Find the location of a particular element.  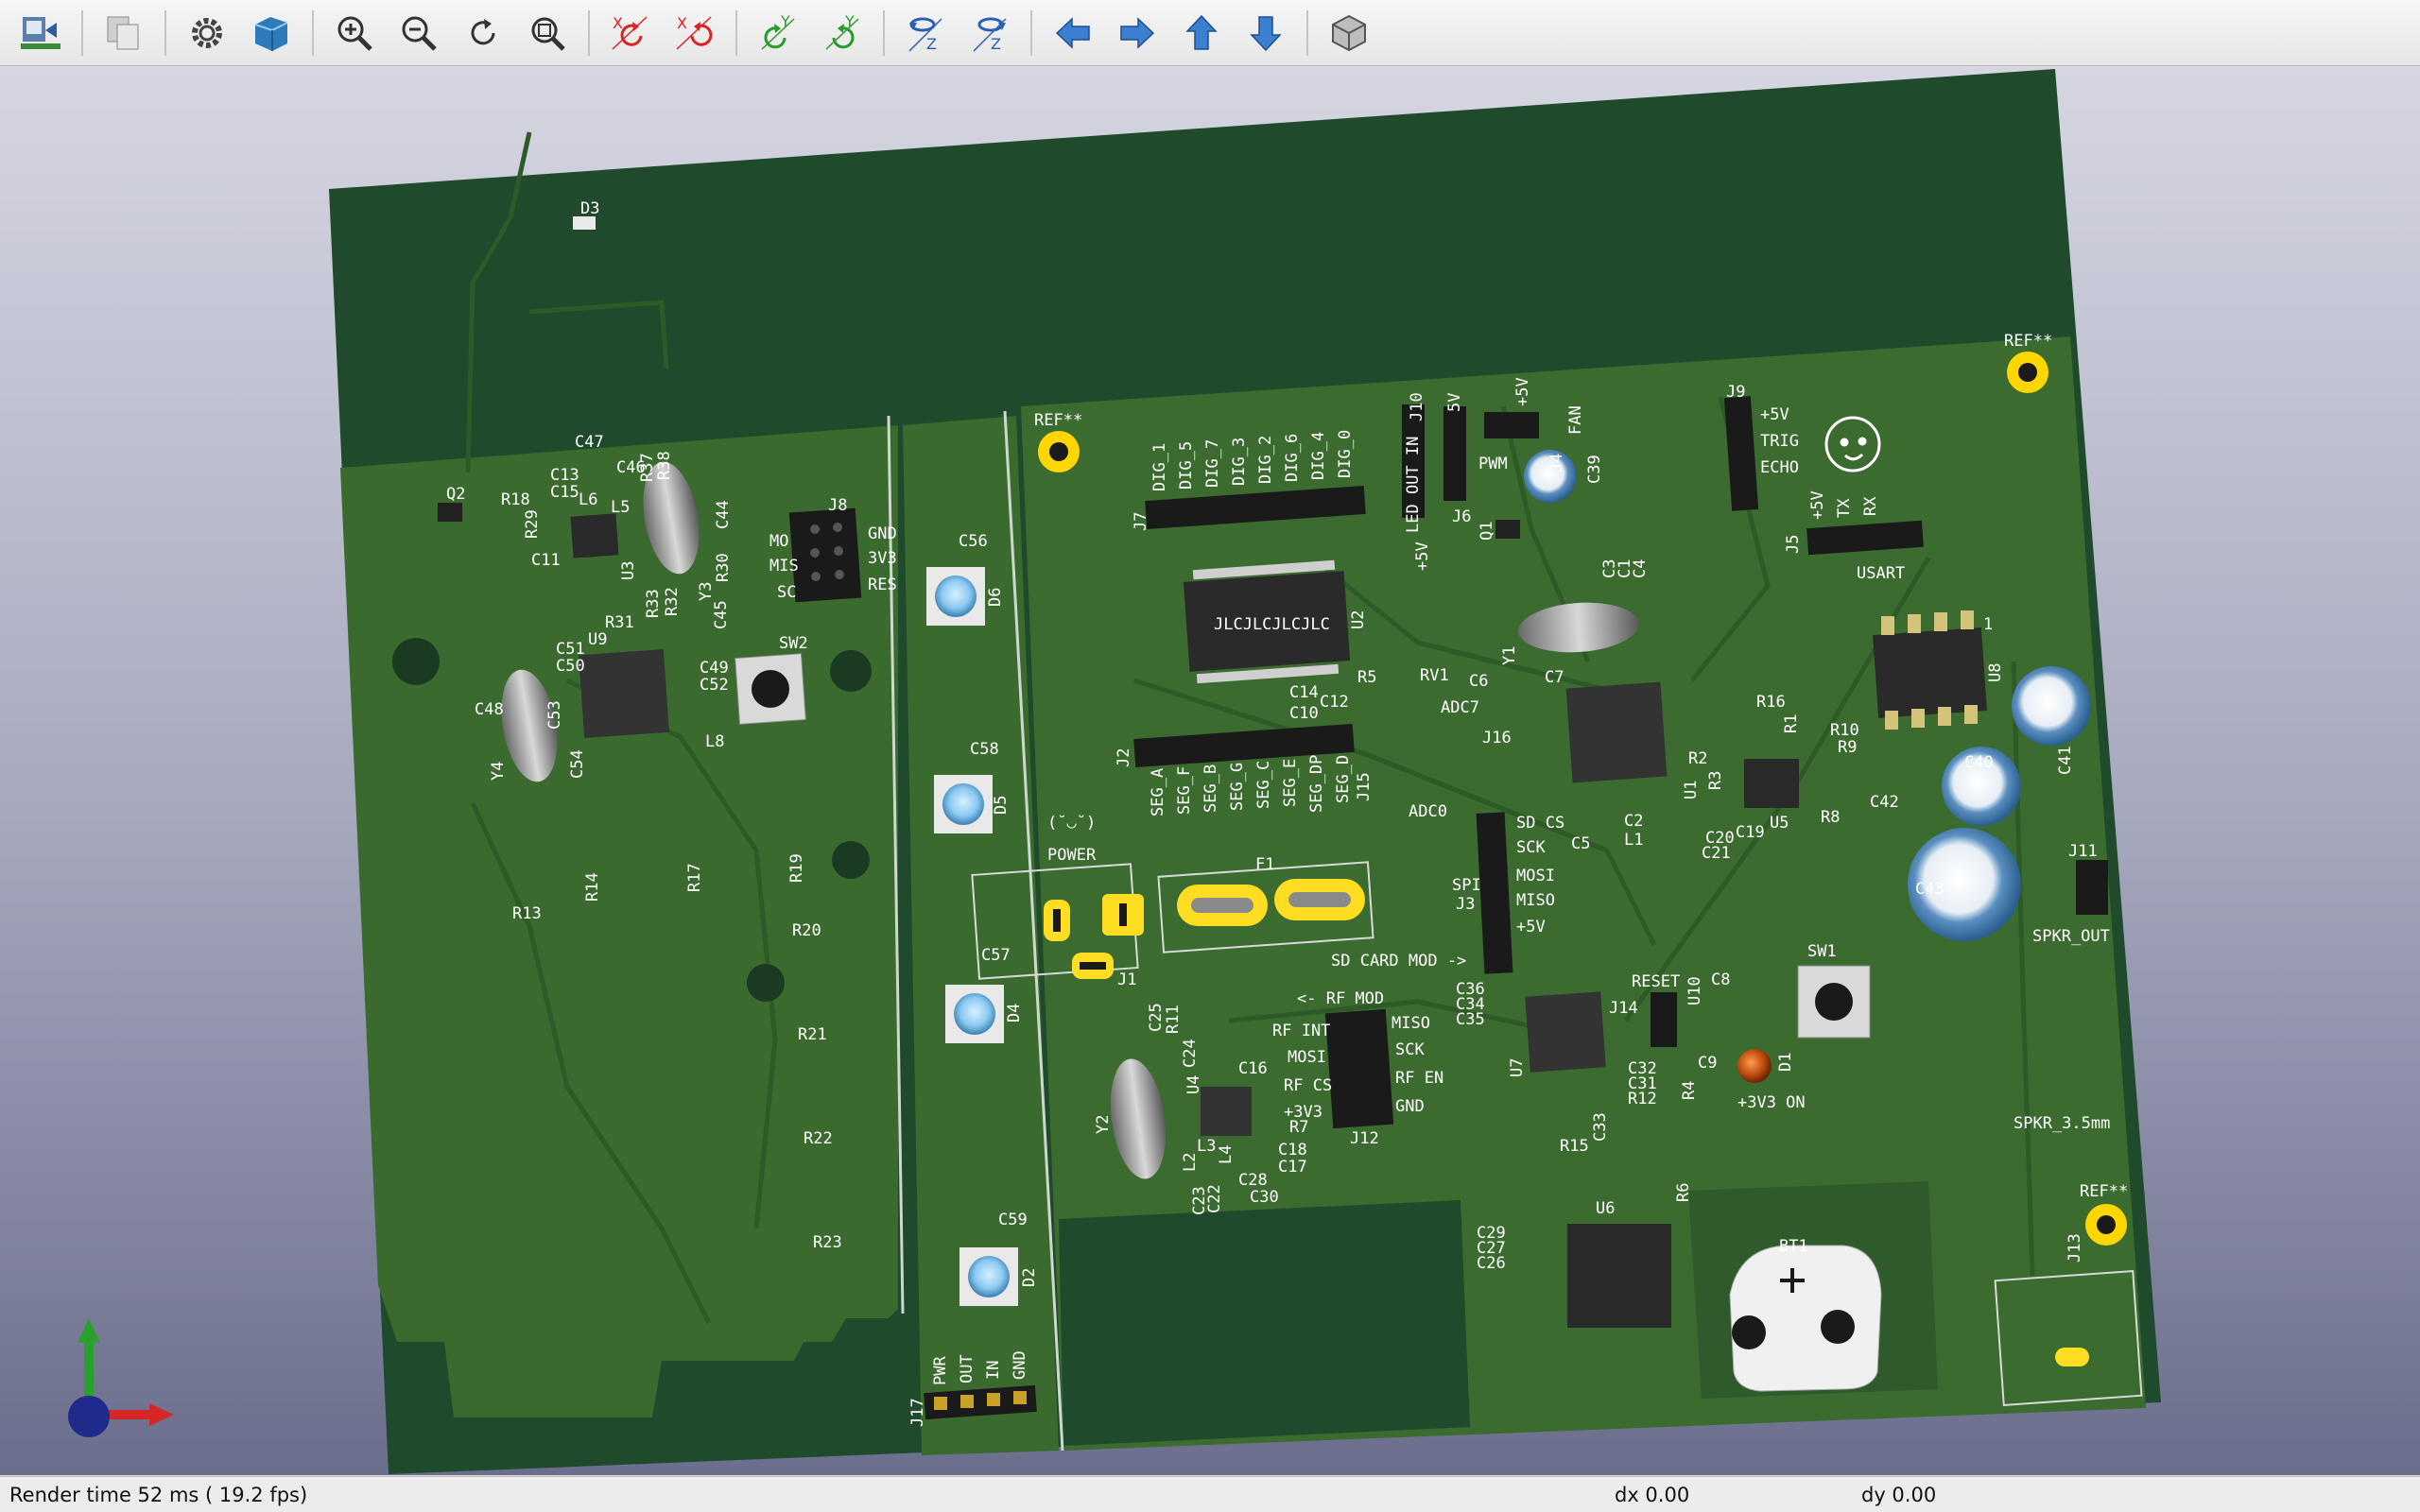

redraw-icon is located at coordinates (483, 33).